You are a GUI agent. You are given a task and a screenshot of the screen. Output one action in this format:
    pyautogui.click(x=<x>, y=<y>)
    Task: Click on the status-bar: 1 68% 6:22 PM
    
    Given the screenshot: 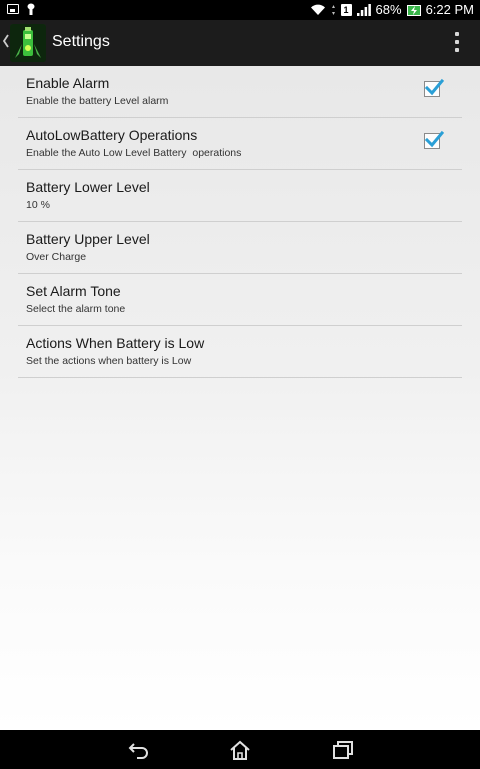 What is the action you would take?
    pyautogui.click(x=240, y=10)
    